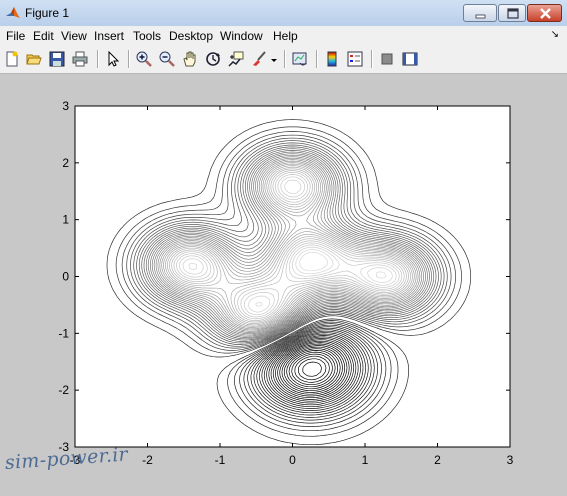 The image size is (567, 496). I want to click on maximize-icon, so click(513, 13).